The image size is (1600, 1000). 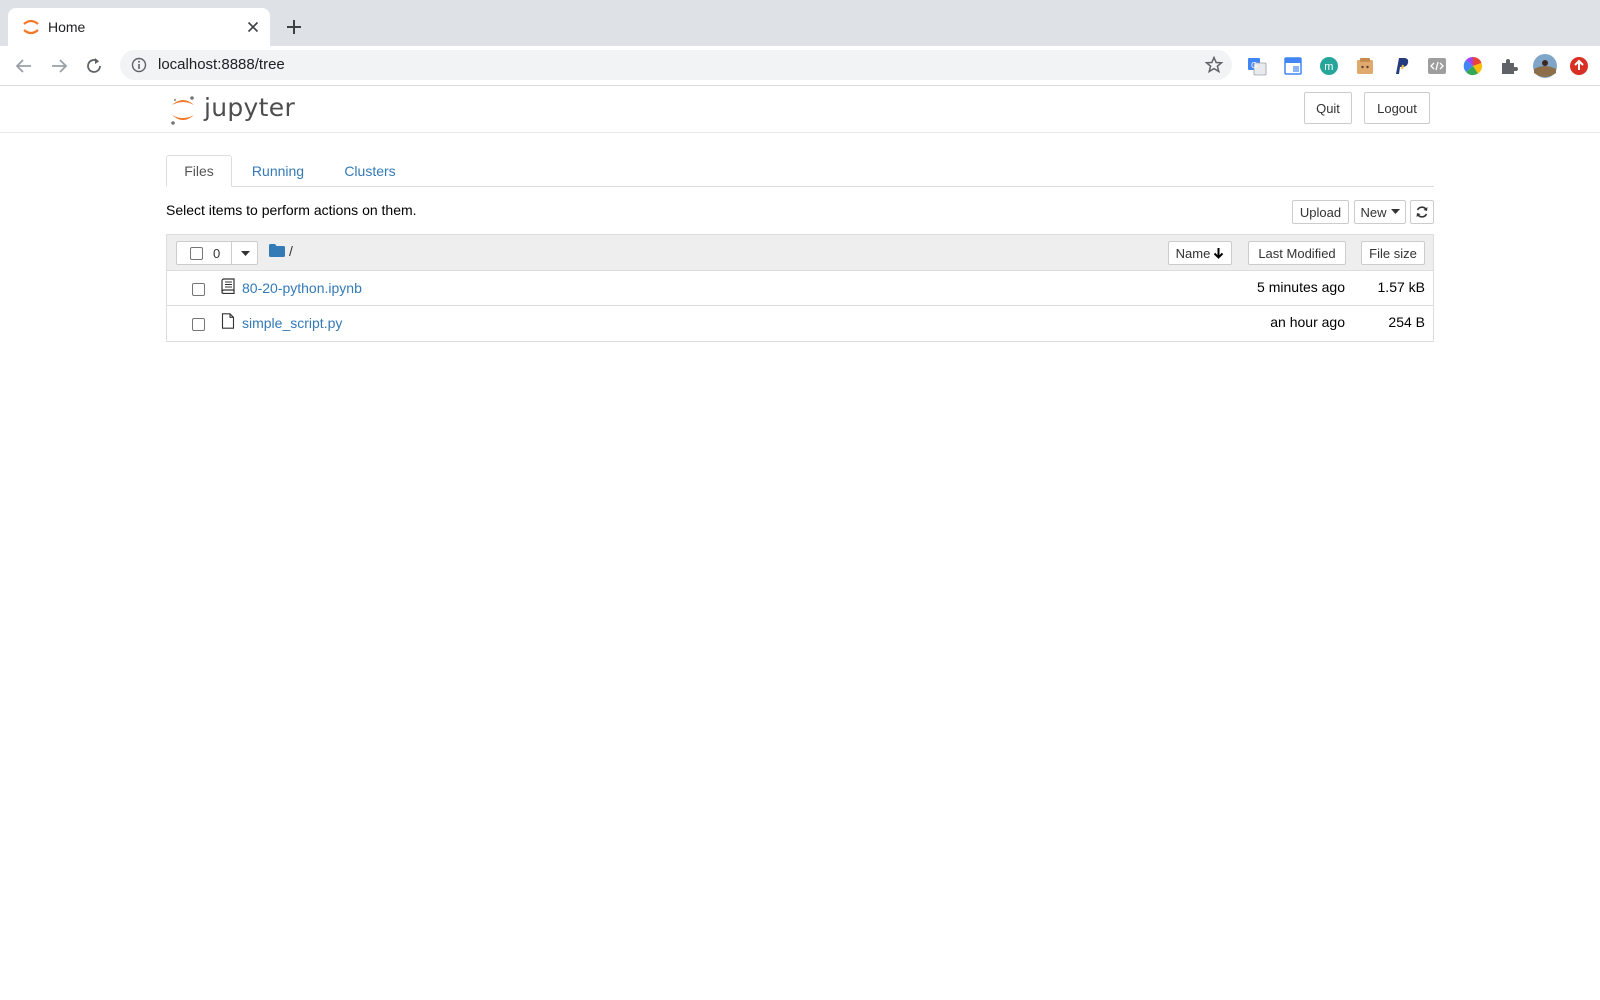 I want to click on file-name-link: simple_script.py, so click(x=292, y=323).